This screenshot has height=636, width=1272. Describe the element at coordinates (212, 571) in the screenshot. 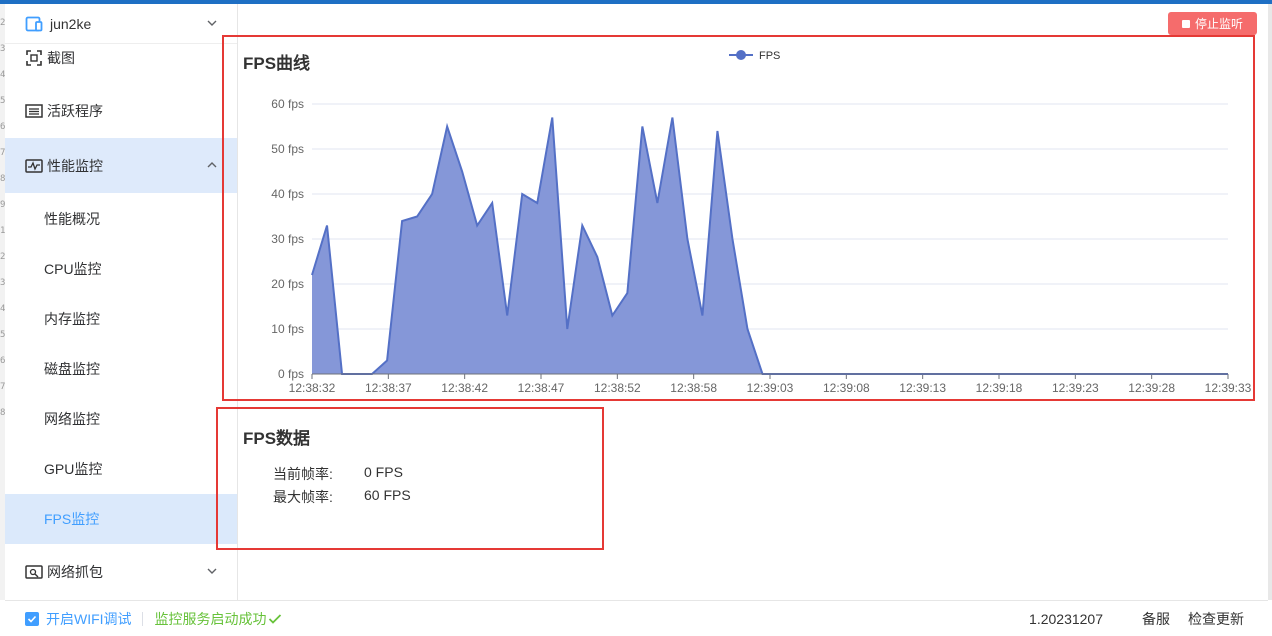

I see `chevron-down-icon` at that location.